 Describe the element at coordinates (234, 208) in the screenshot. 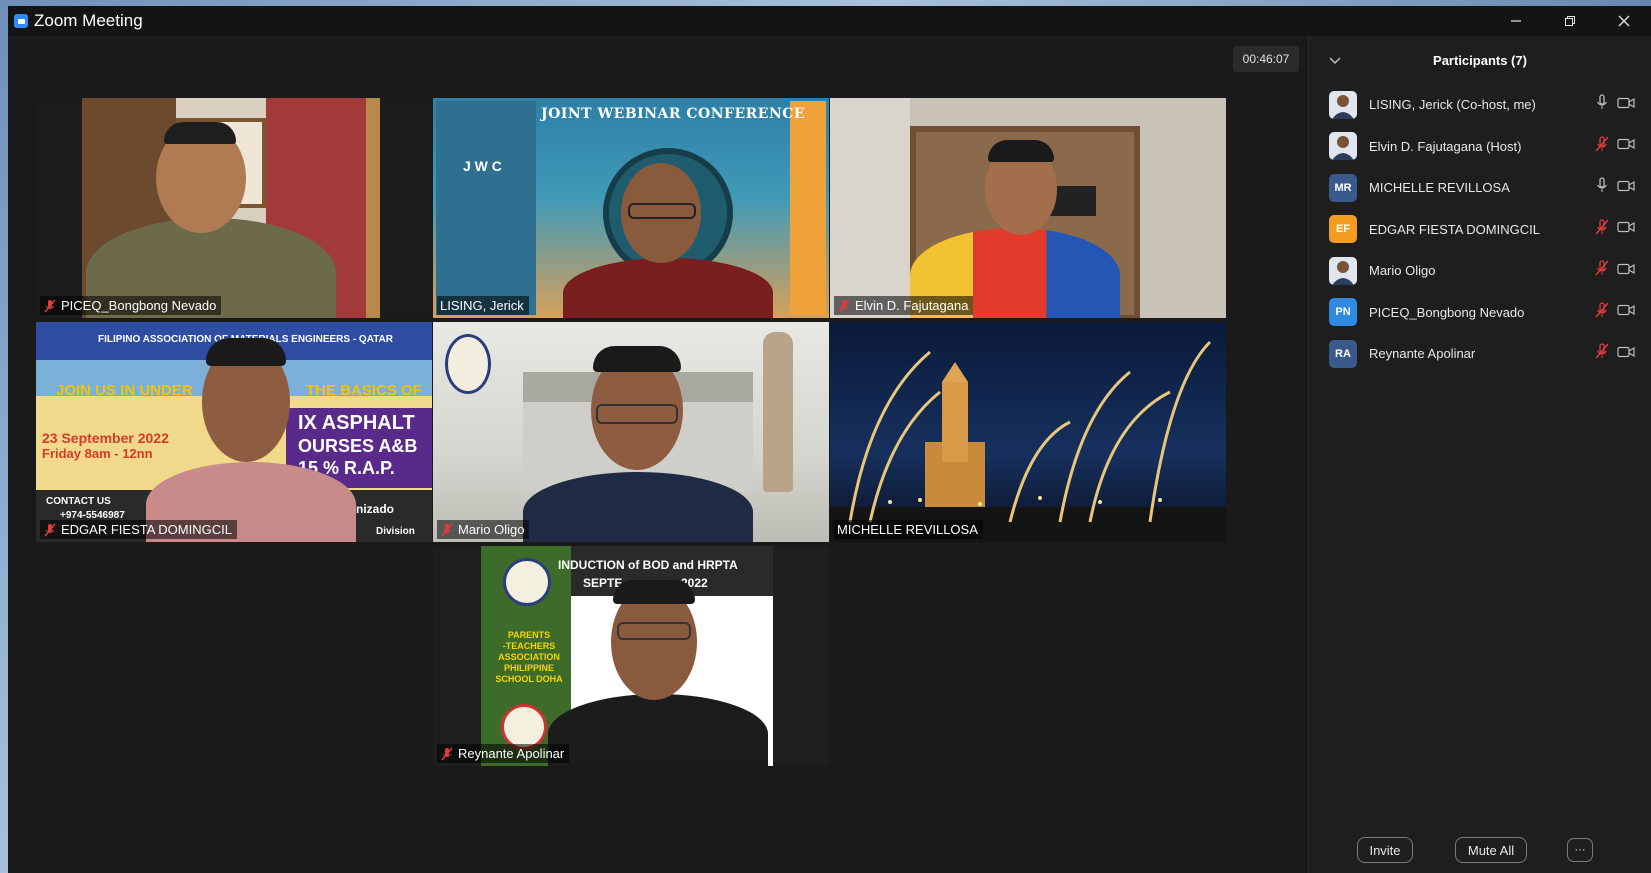

I see `video-tile-bongbong: PICEQ_Bongbong Nevado` at that location.